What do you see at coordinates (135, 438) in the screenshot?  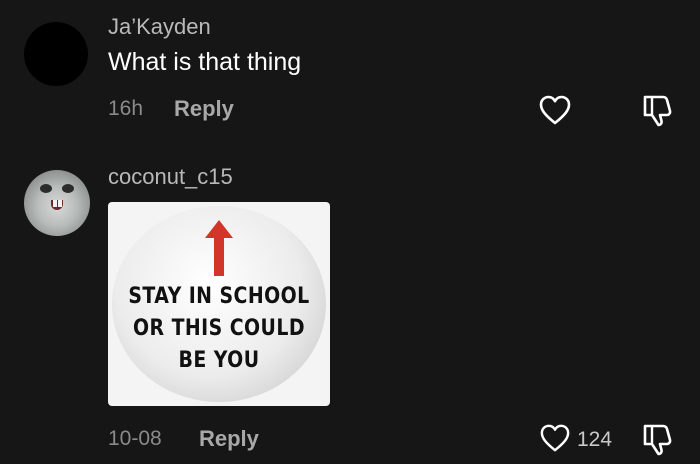 I see `comment-time: 10-08` at bounding box center [135, 438].